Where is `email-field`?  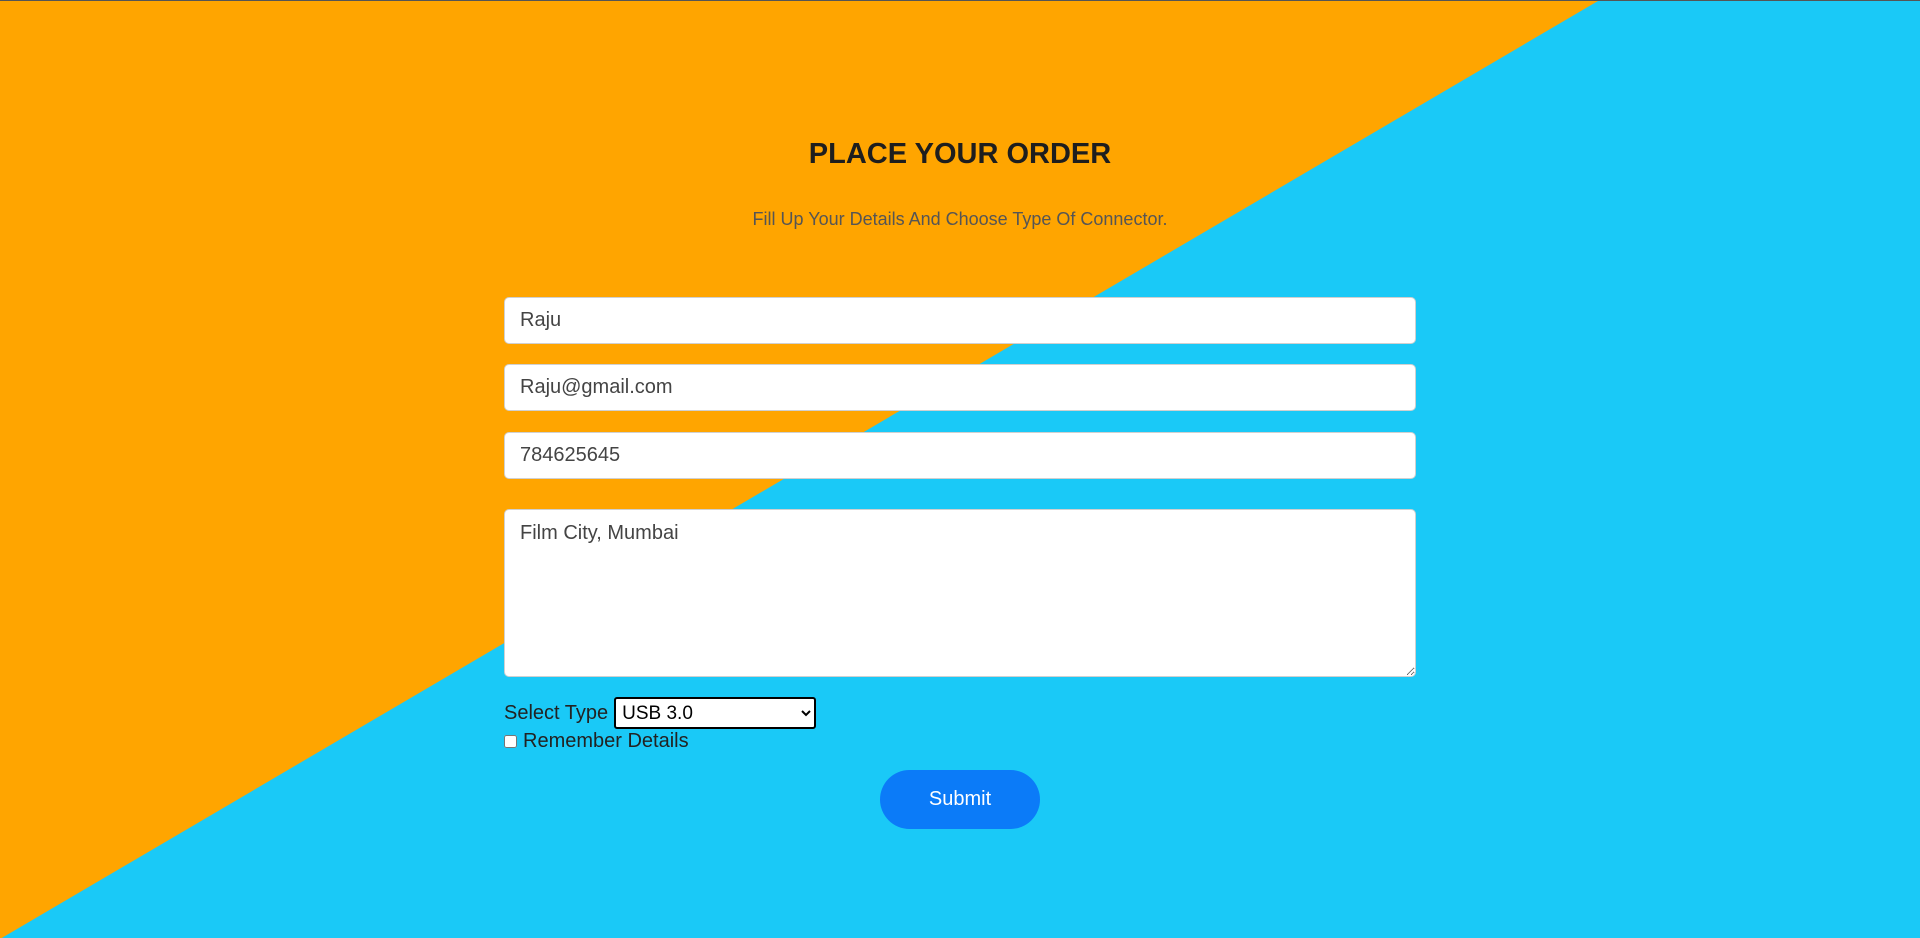
email-field is located at coordinates (960, 387).